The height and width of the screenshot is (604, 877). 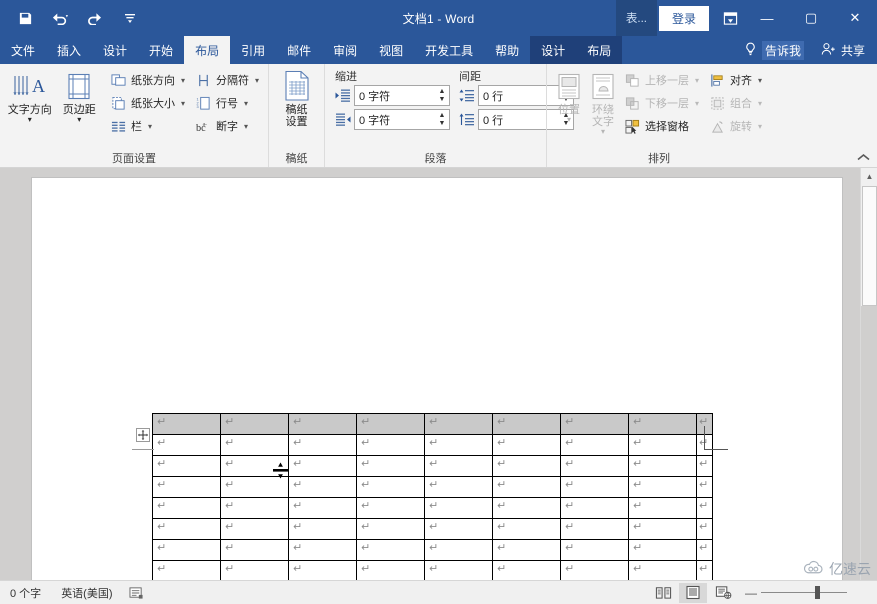 I want to click on tell-me-button: 告诉我, so click(x=774, y=50).